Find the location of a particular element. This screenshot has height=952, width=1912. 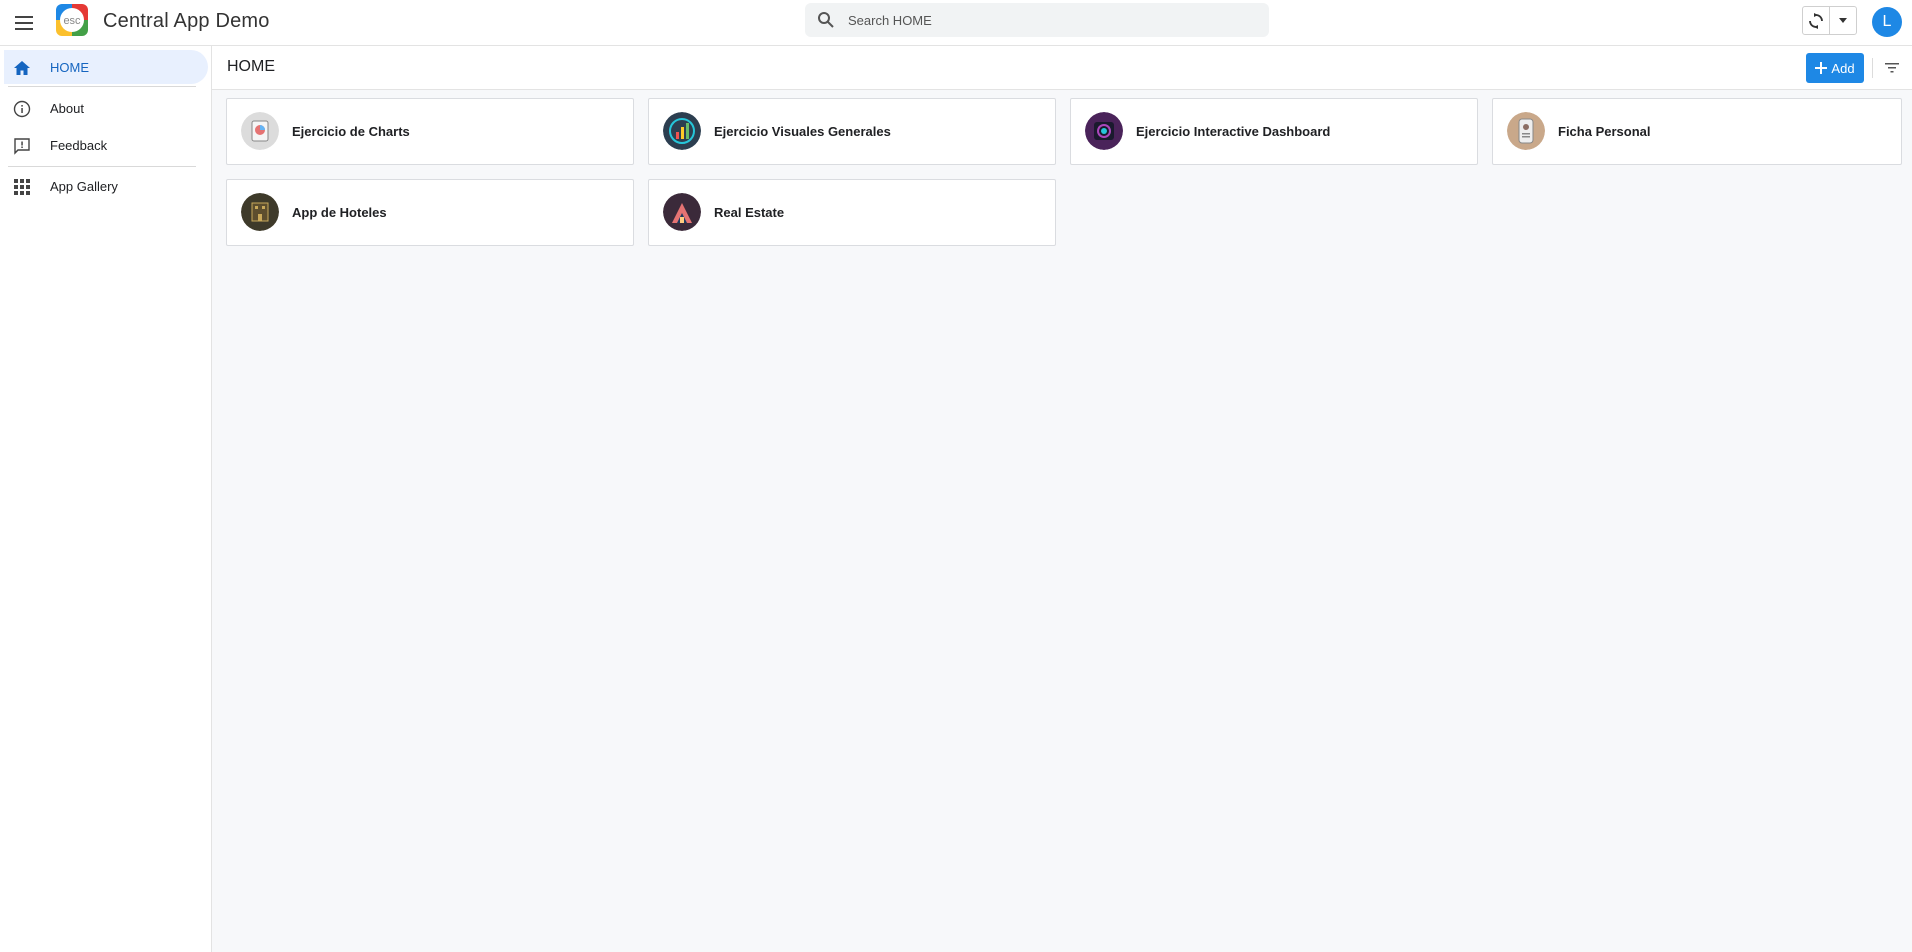

app-logo: esc is located at coordinates (72, 20).